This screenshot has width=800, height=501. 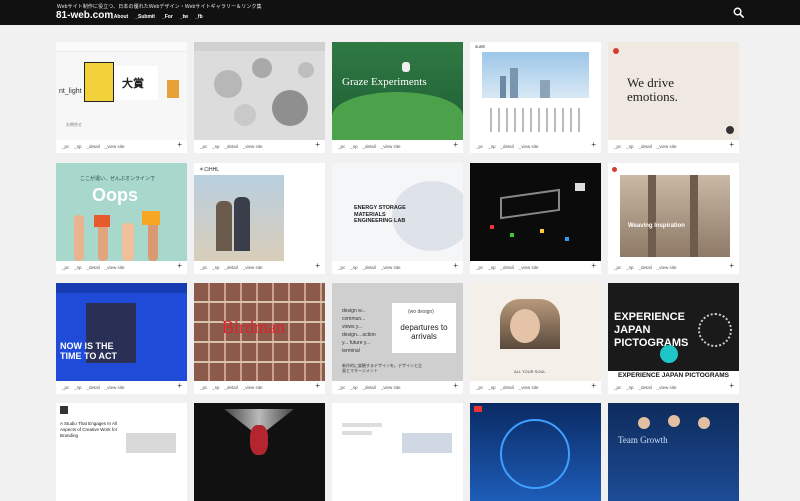 I want to click on site-thumbnail: nt_light 大賞 お問合せ, so click(x=121, y=91).